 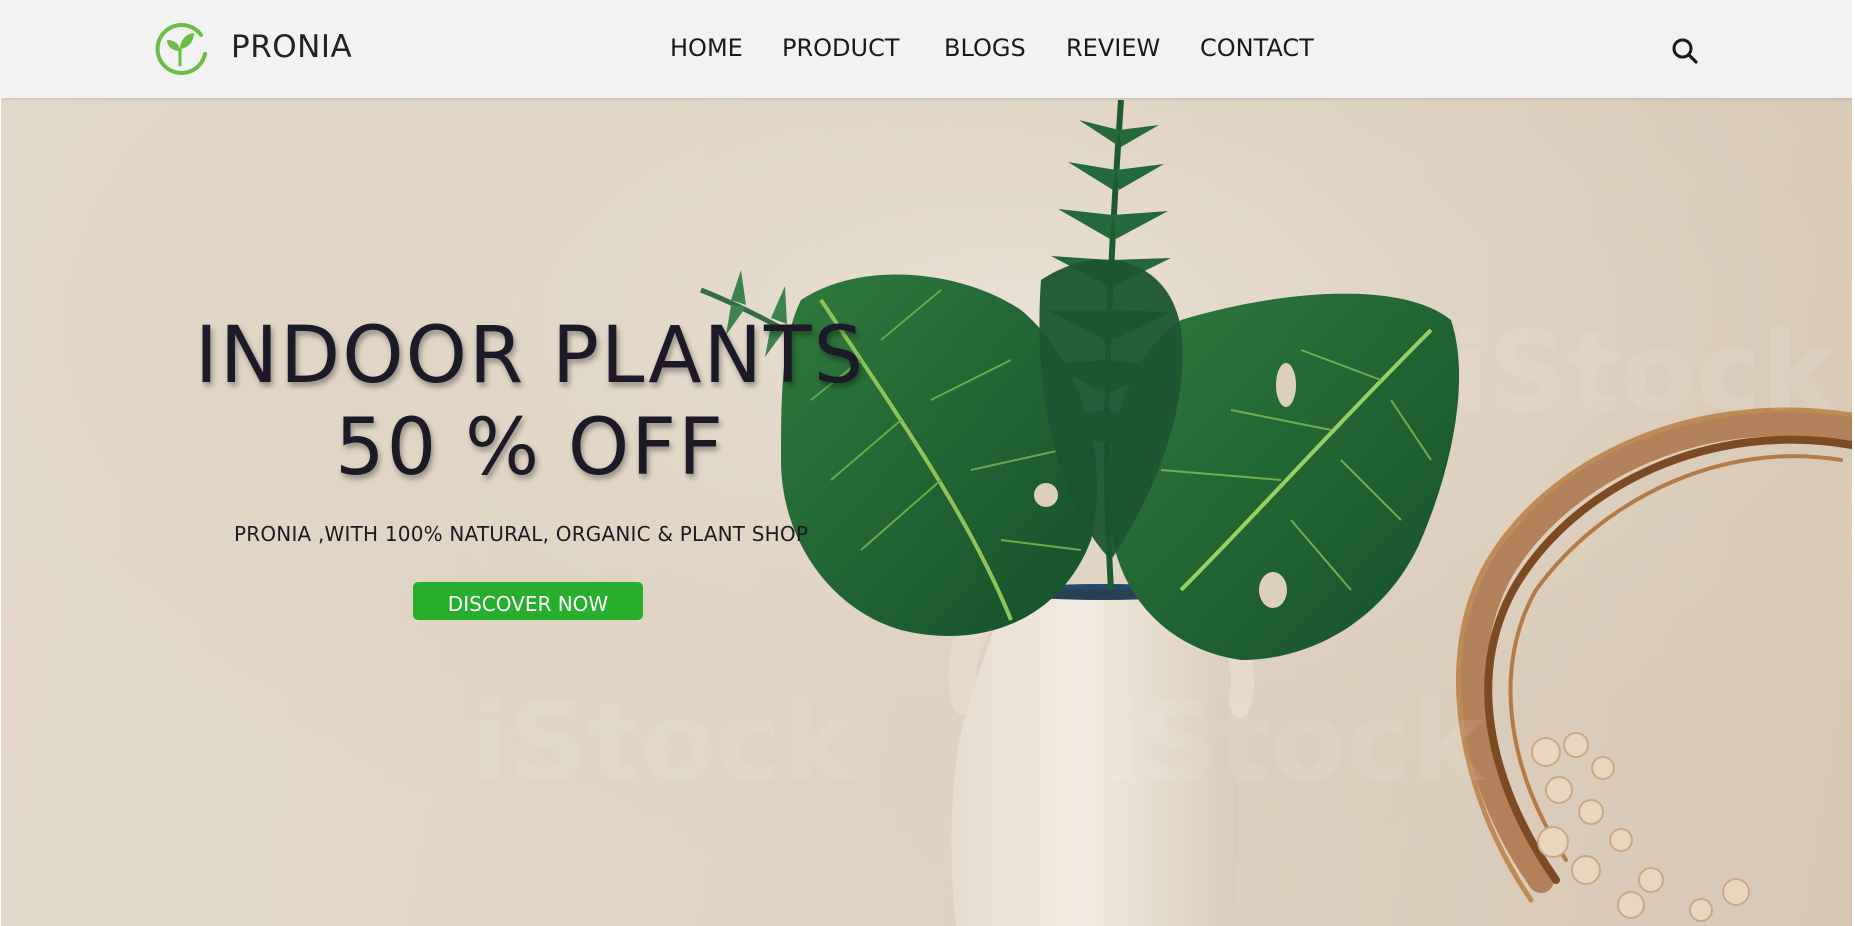 What do you see at coordinates (530, 448) in the screenshot?
I see `hero-title-line-2: 50 % OFF` at bounding box center [530, 448].